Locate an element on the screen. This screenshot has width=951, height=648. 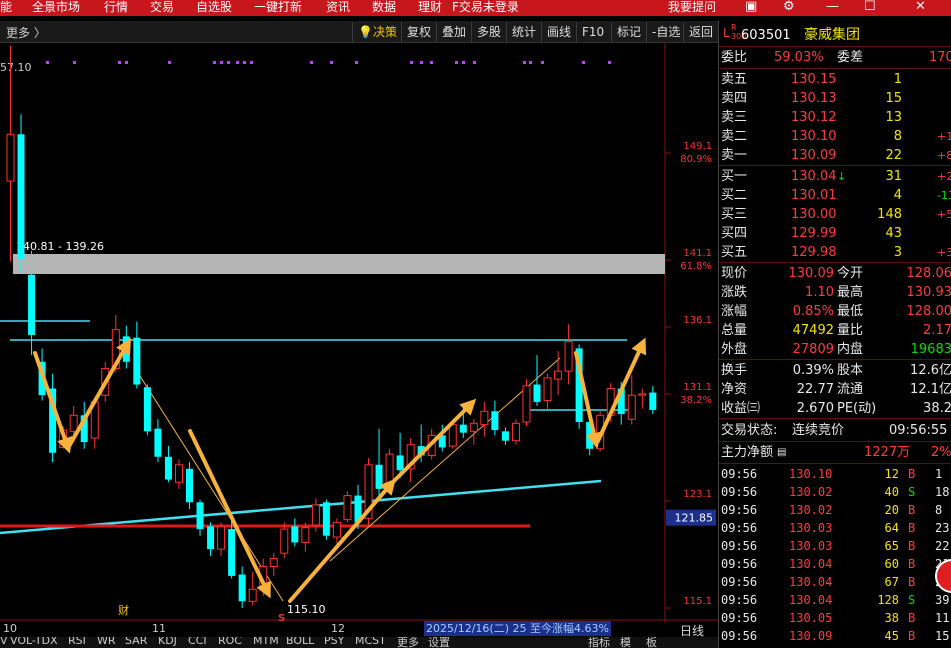
cube-icon: ▣ is located at coordinates (751, 7).